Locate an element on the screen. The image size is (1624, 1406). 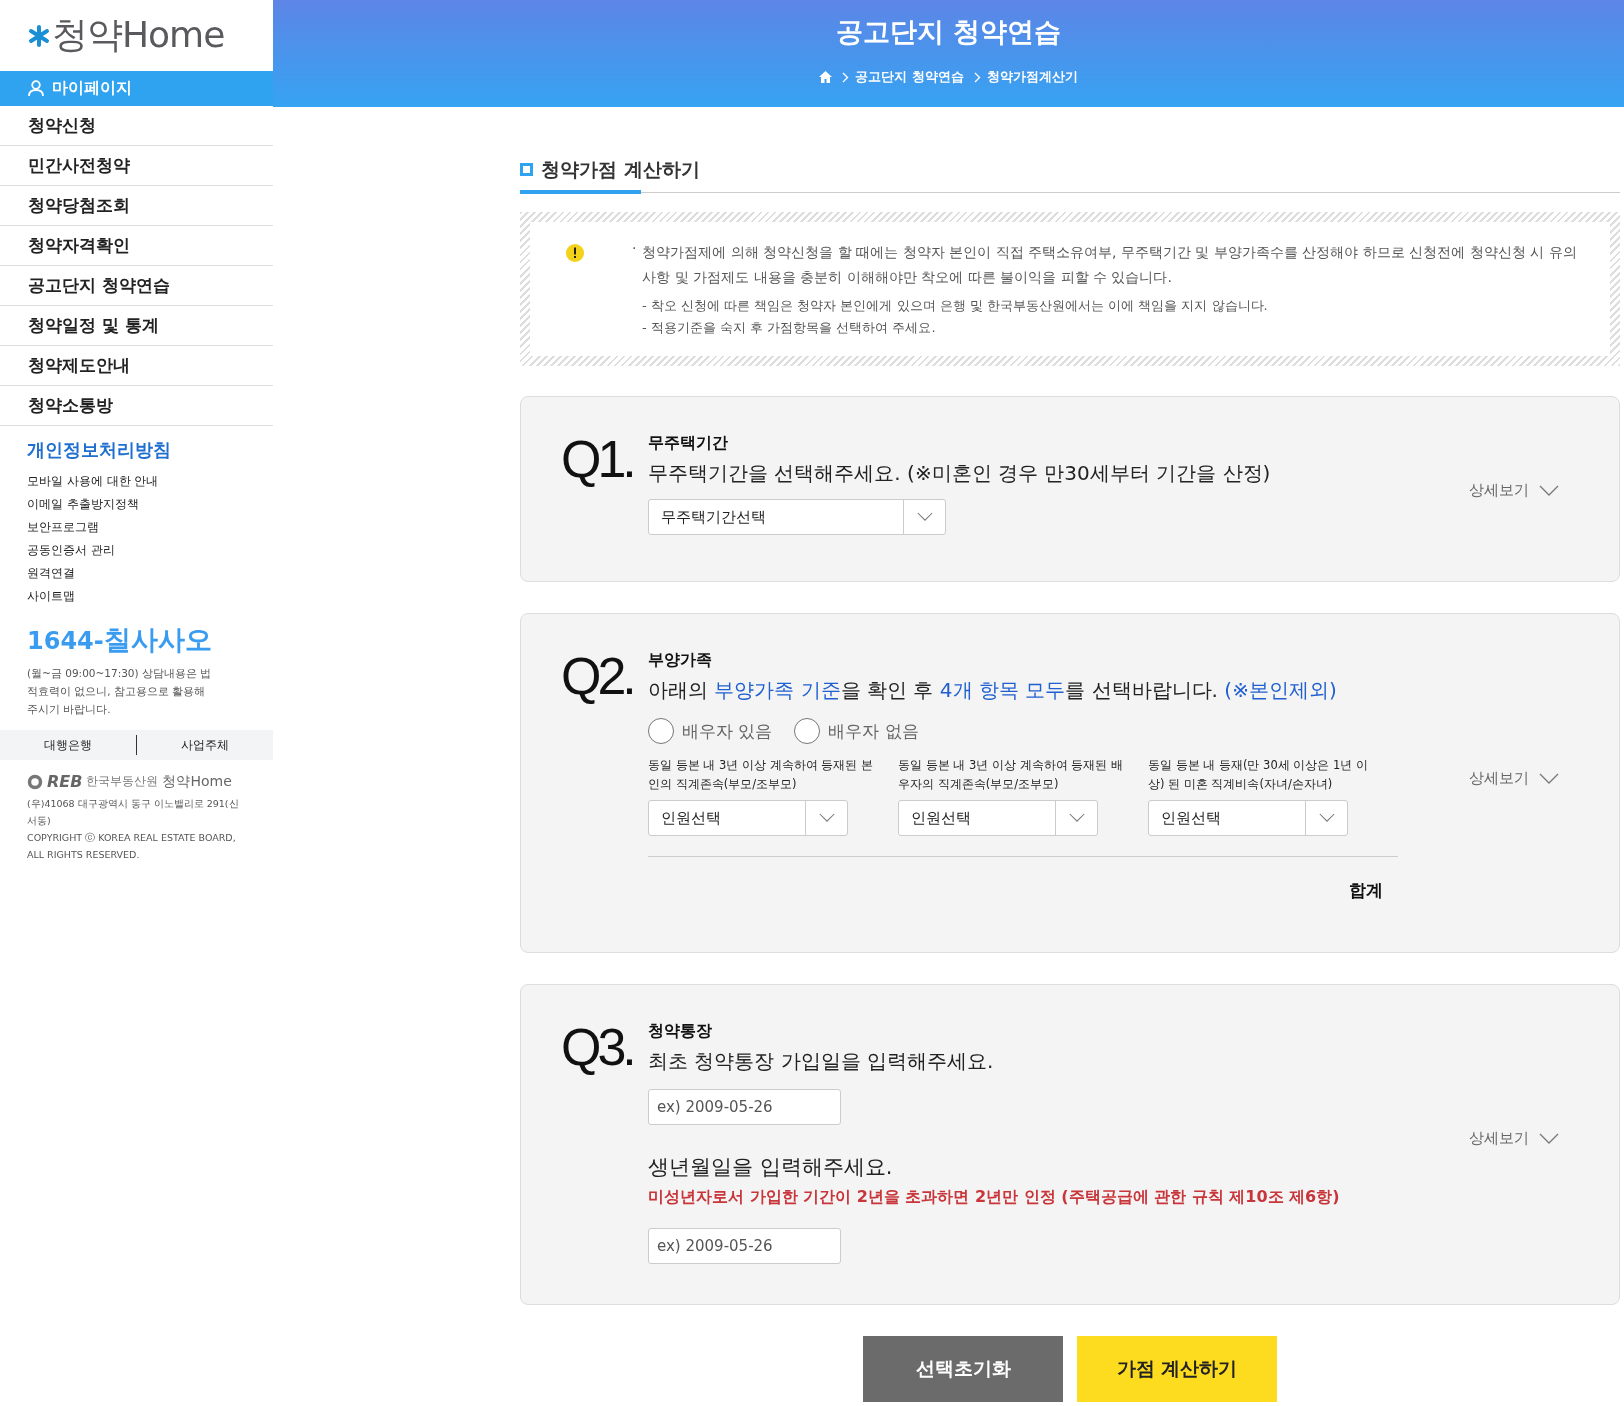
person-icon is located at coordinates (36, 88).